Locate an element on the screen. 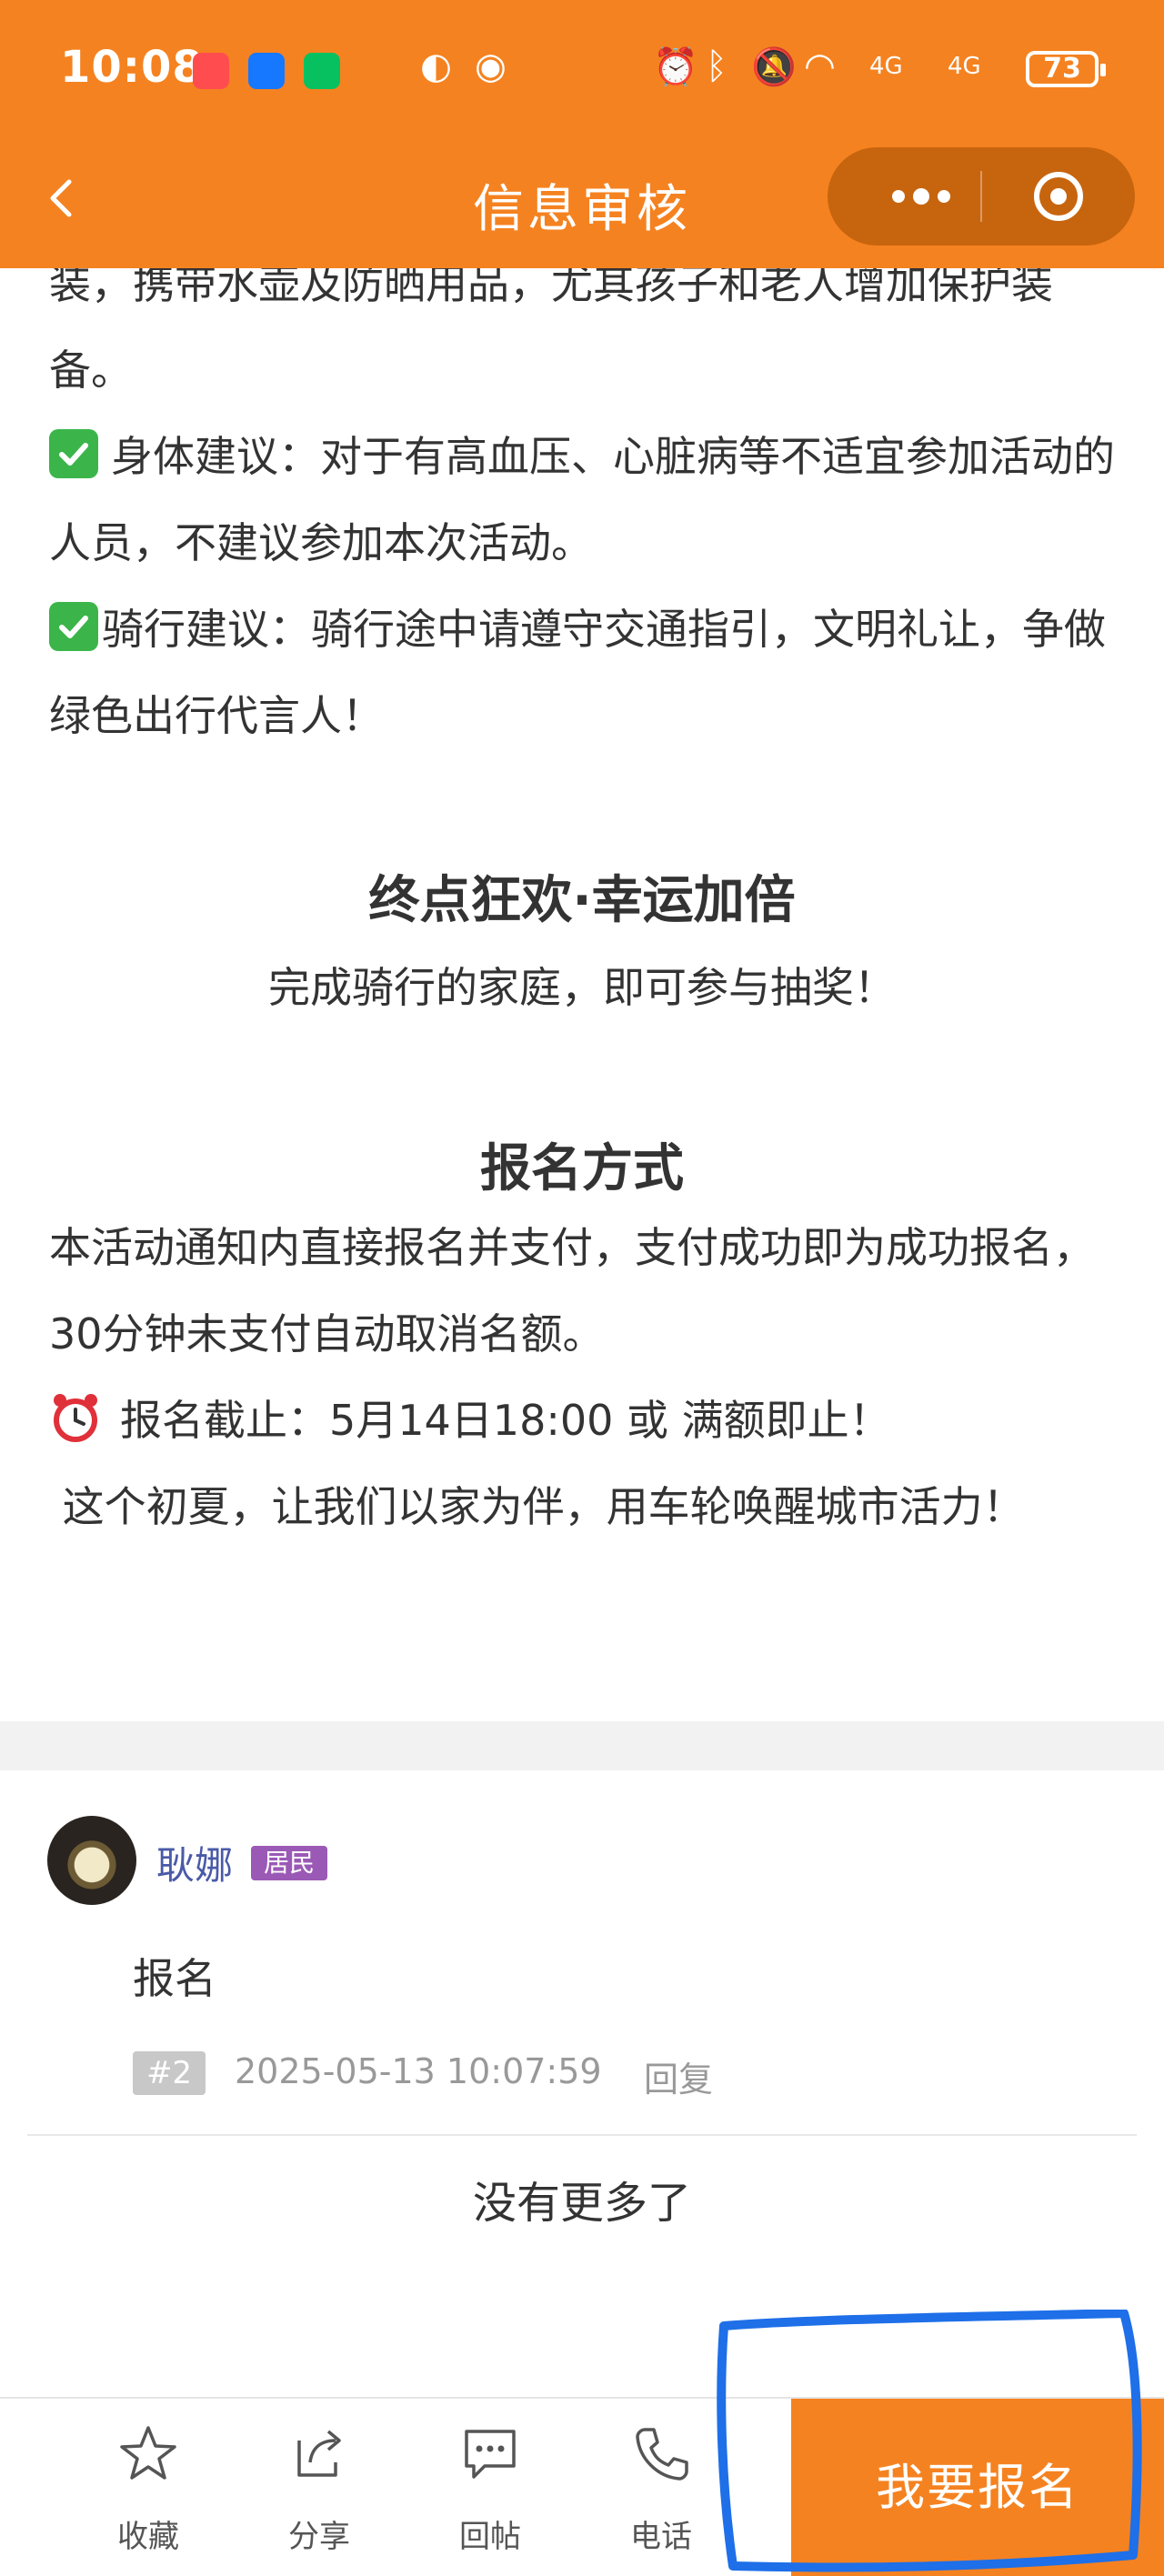 The height and width of the screenshot is (2576, 1164). signup-deadline: 报名截止：5月14日18:00 或 满额即止！ is located at coordinates (586, 1421).